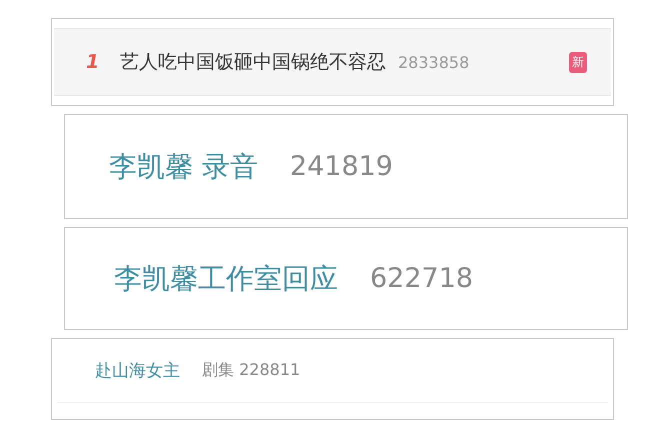  What do you see at coordinates (253, 62) in the screenshot?
I see `topic-title: 艺人吃中国饭砸中国锅绝不容忍` at bounding box center [253, 62].